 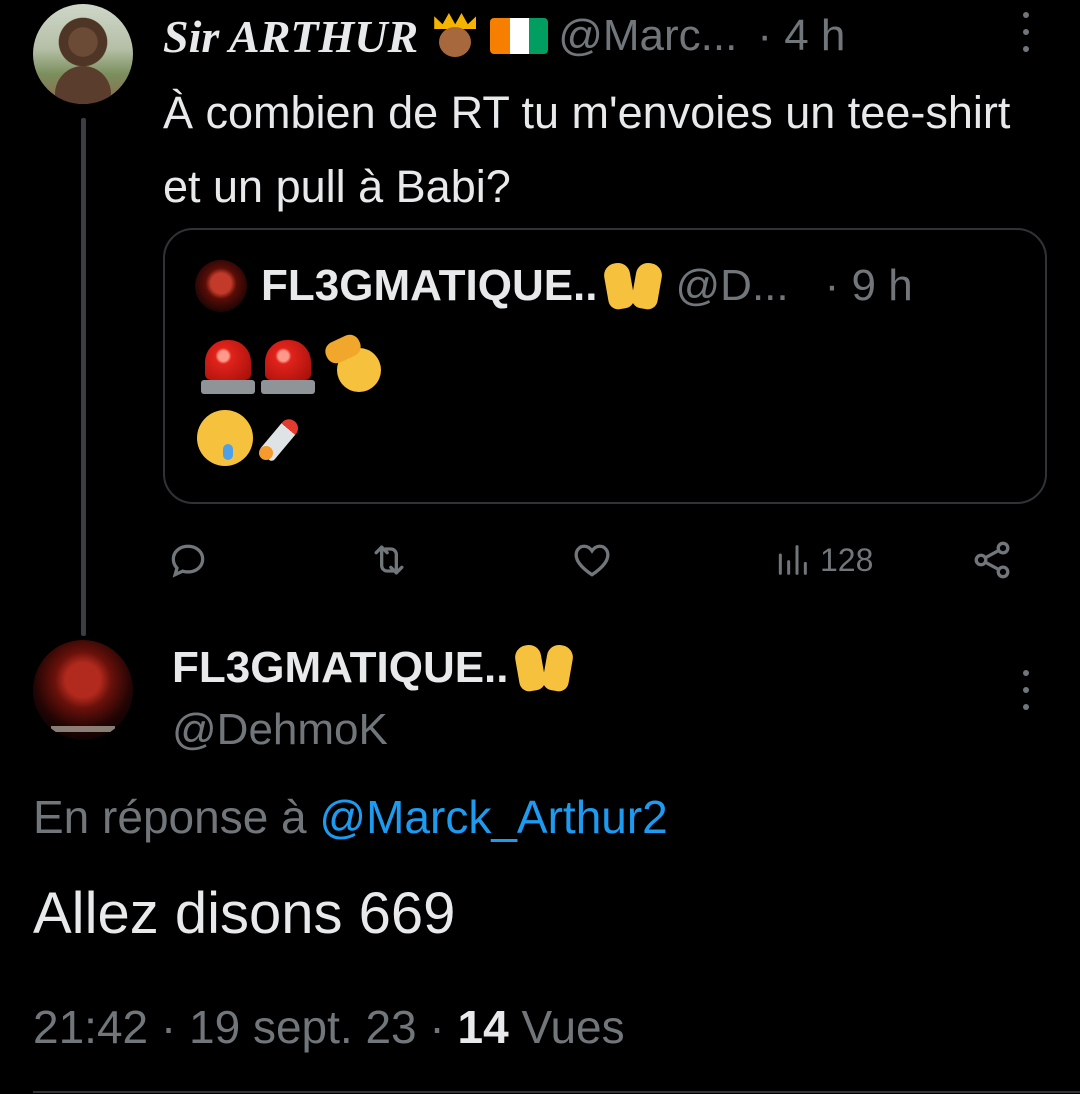 What do you see at coordinates (455, 36) in the screenshot?
I see `crown-person-icon` at bounding box center [455, 36].